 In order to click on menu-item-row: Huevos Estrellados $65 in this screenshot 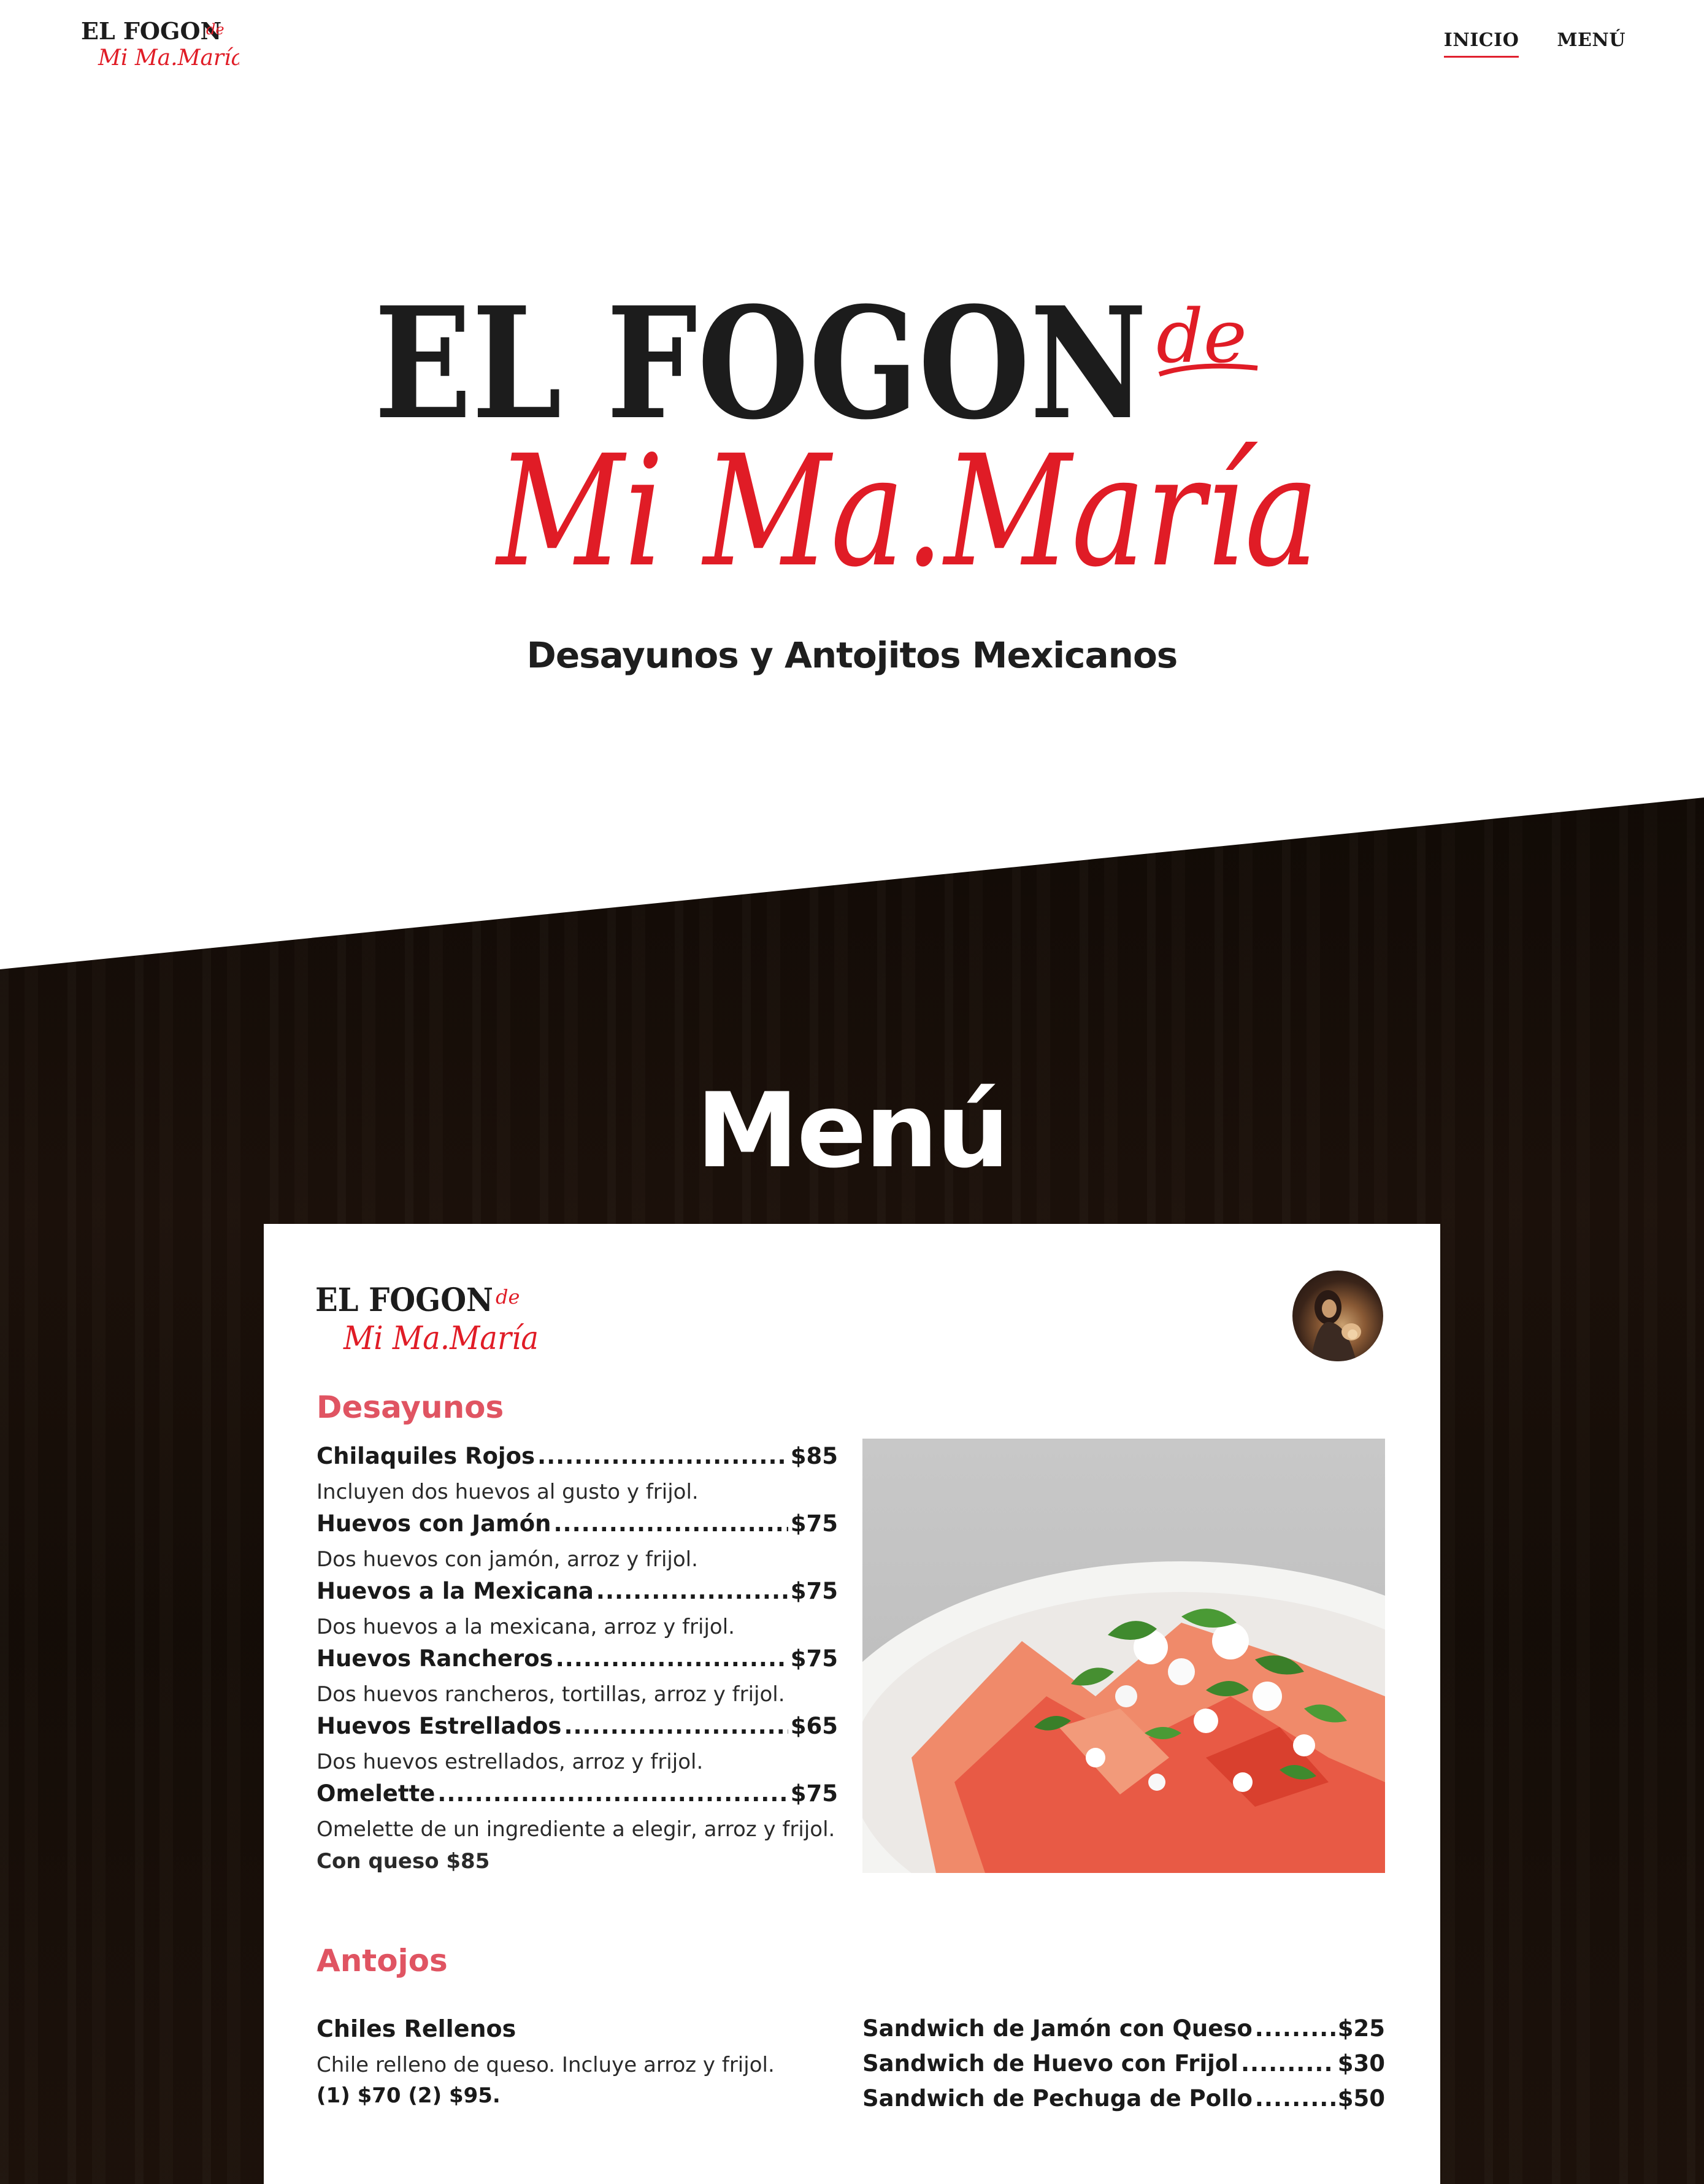, I will do `click(577, 1729)`.